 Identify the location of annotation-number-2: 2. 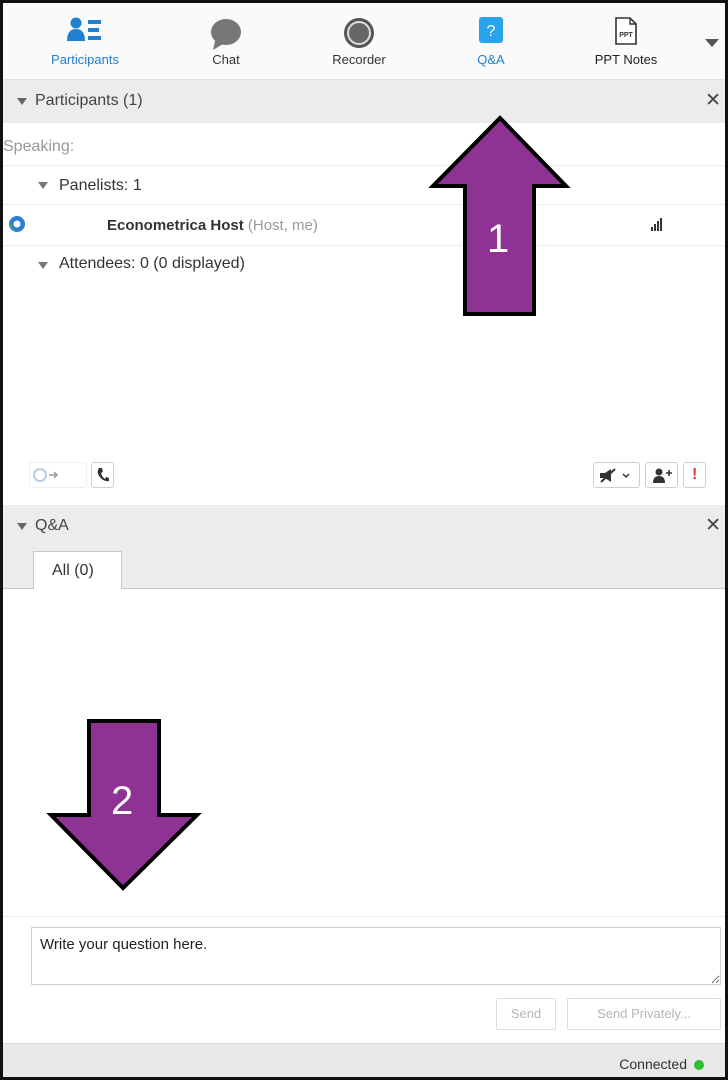
(122, 801).